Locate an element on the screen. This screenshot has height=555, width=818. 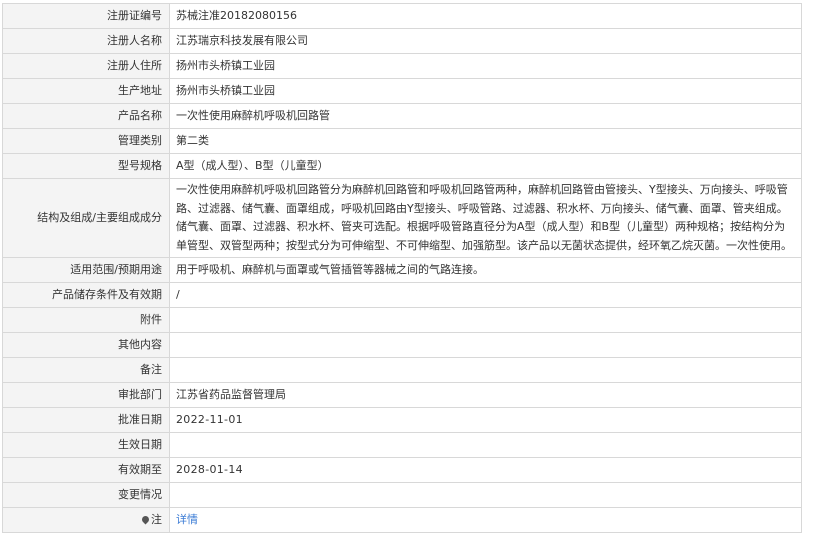
table-row: 生产地址 扬州市头桥镇工业园 is located at coordinates (402, 91).